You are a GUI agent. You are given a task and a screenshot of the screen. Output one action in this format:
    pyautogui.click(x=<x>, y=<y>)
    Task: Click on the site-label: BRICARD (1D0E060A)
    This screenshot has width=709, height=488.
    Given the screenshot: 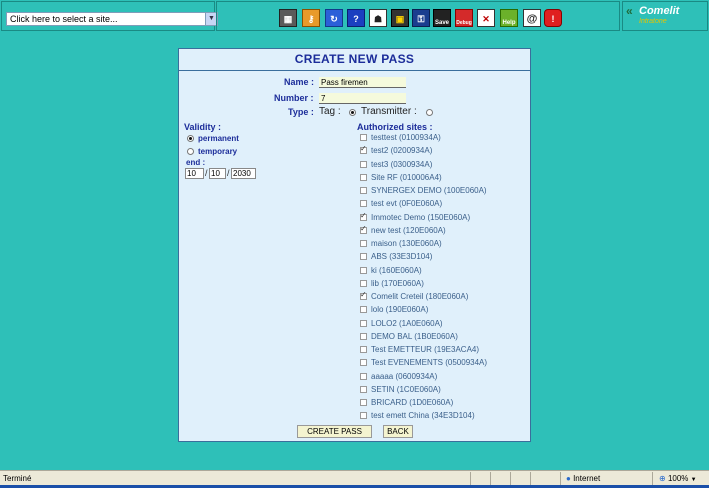 What is the action you would take?
    pyautogui.click(x=412, y=402)
    